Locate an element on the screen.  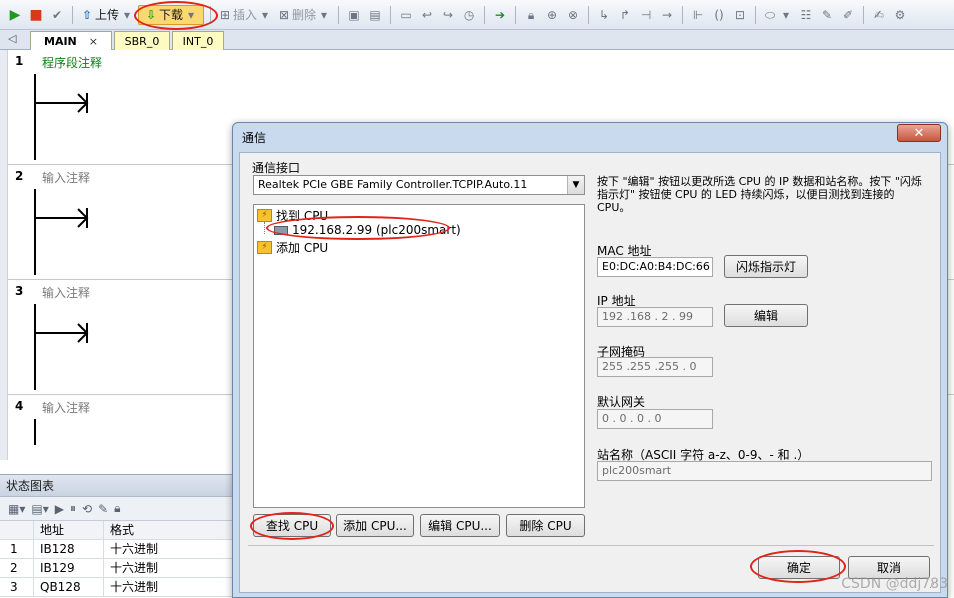
table-row: 2 IB129 十六进制 is located at coordinates (120, 568).